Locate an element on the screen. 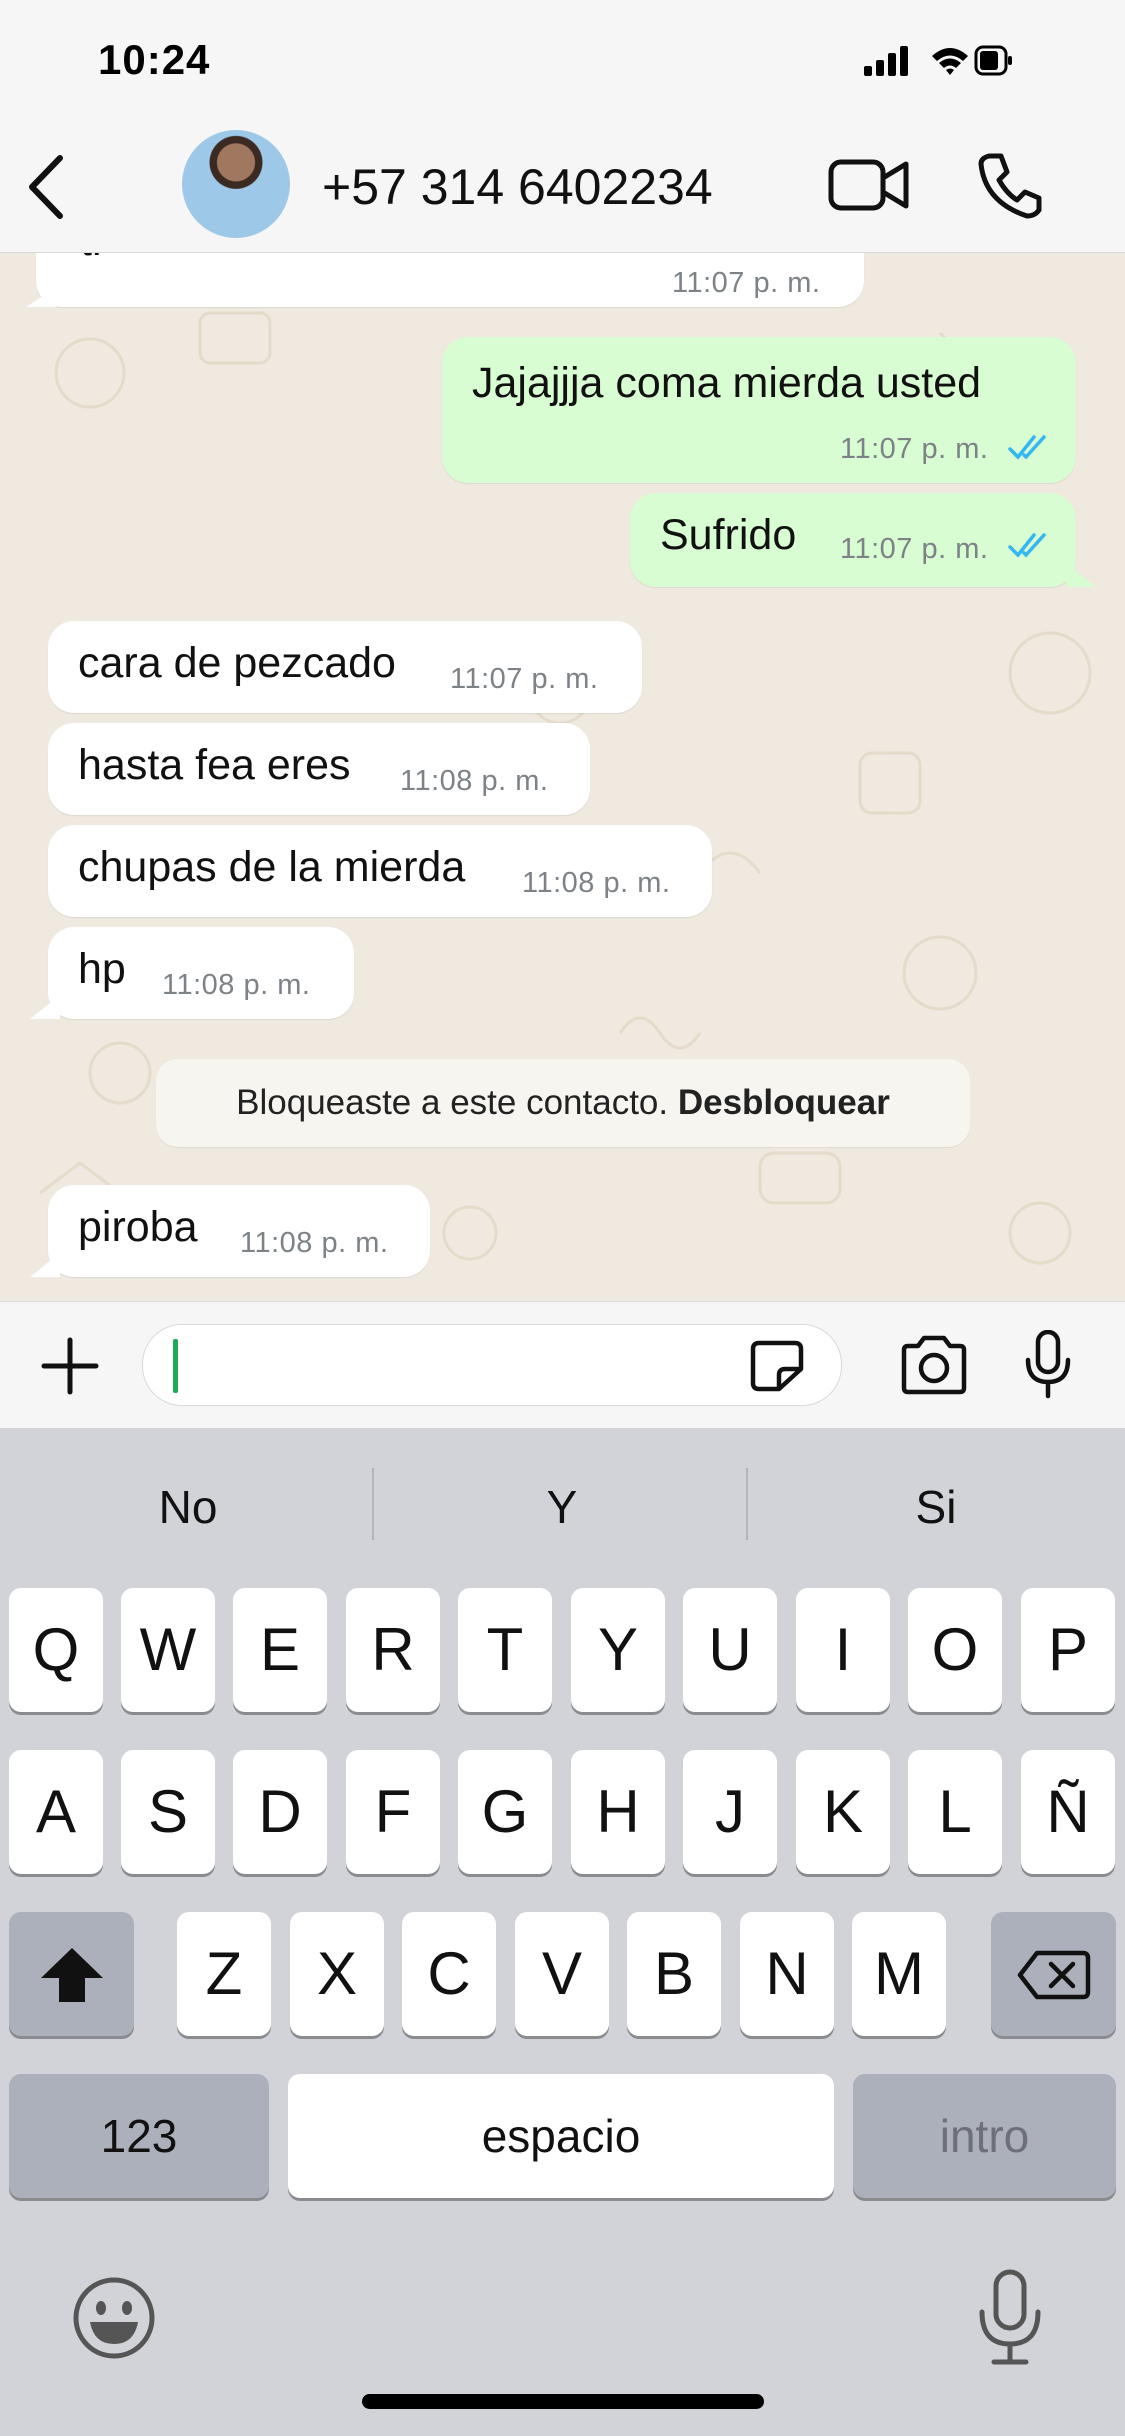 This screenshot has height=2436, width=1125. key-a: A is located at coordinates (56, 1812).